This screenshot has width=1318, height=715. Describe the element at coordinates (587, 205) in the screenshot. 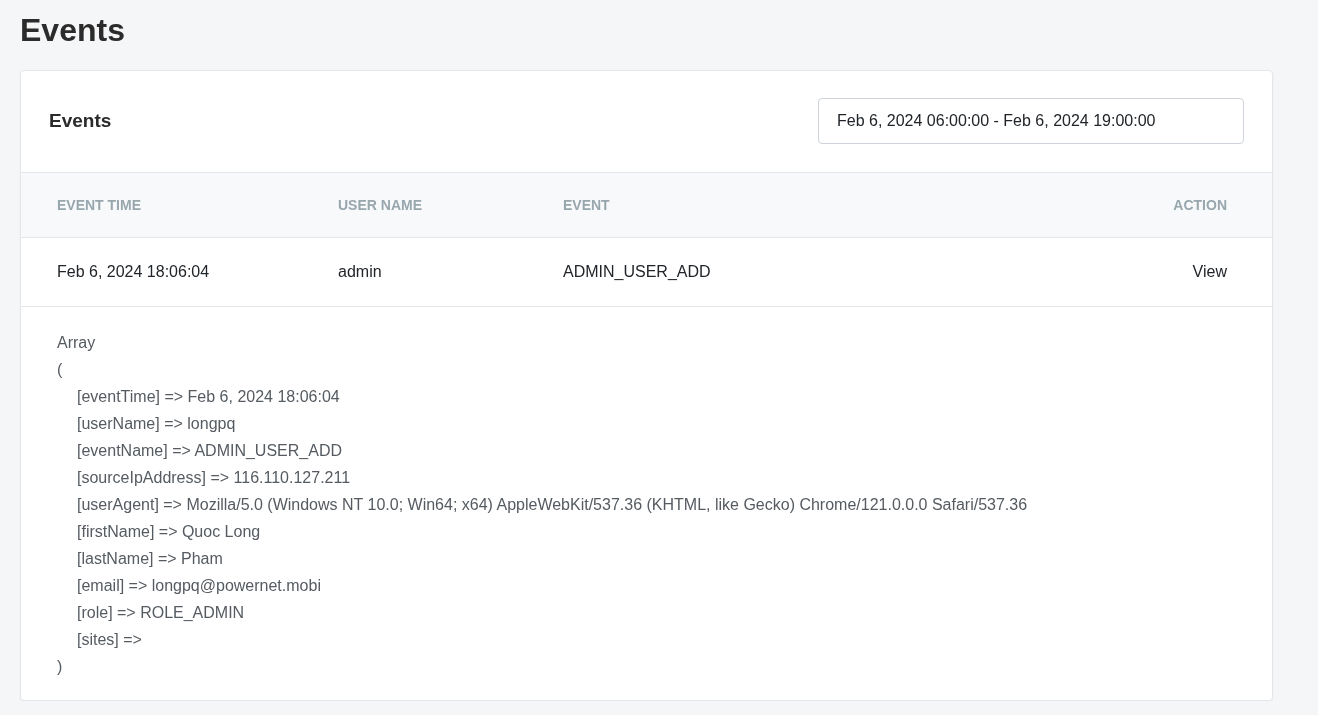

I see `column-header: EVENT` at that location.